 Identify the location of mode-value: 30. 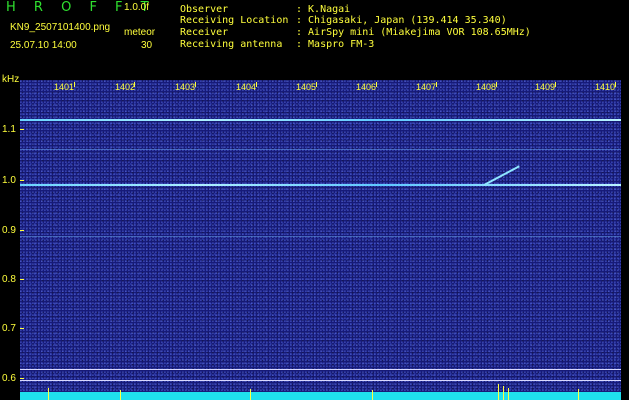
(147, 45).